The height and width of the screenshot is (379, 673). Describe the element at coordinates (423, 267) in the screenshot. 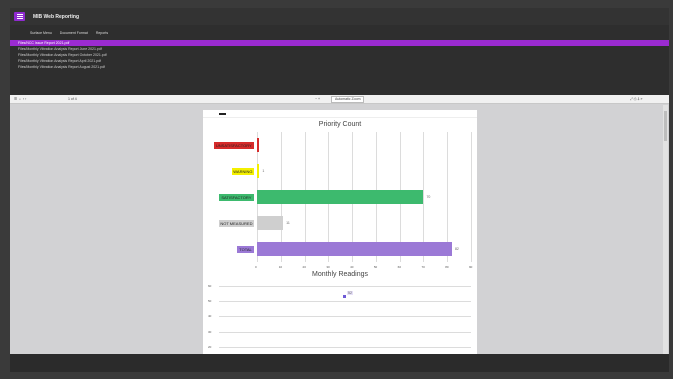

I see `x-tick-label: 70` at that location.